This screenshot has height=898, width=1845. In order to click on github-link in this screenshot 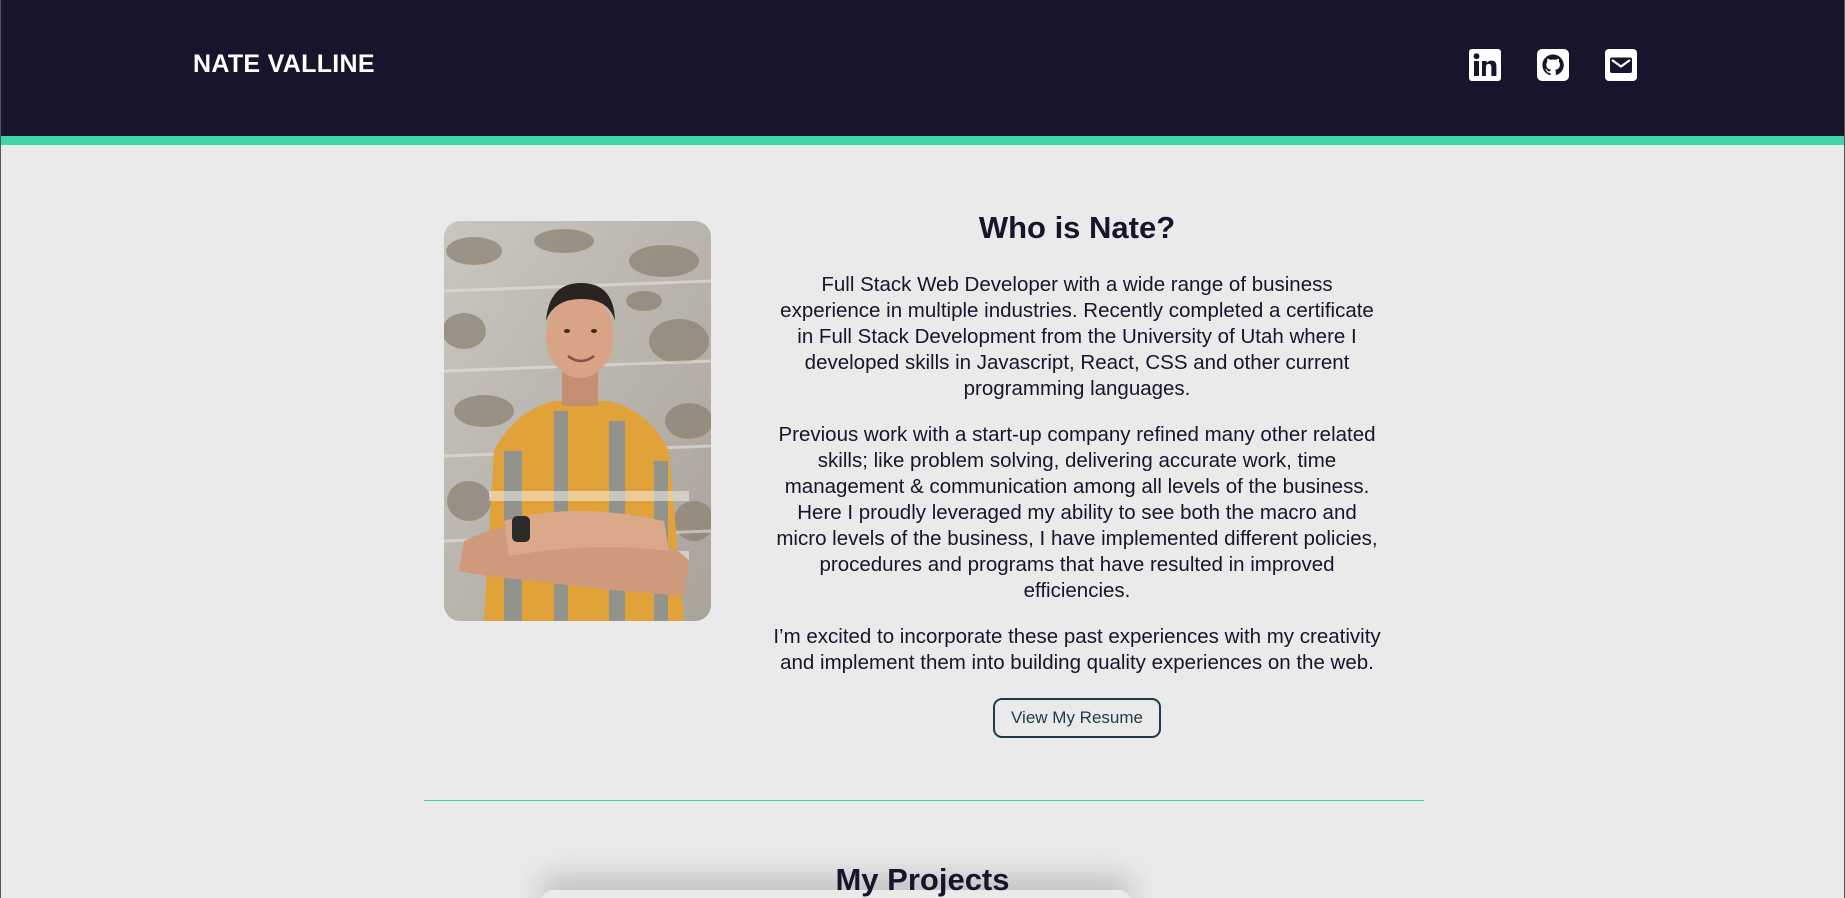, I will do `click(1553, 65)`.